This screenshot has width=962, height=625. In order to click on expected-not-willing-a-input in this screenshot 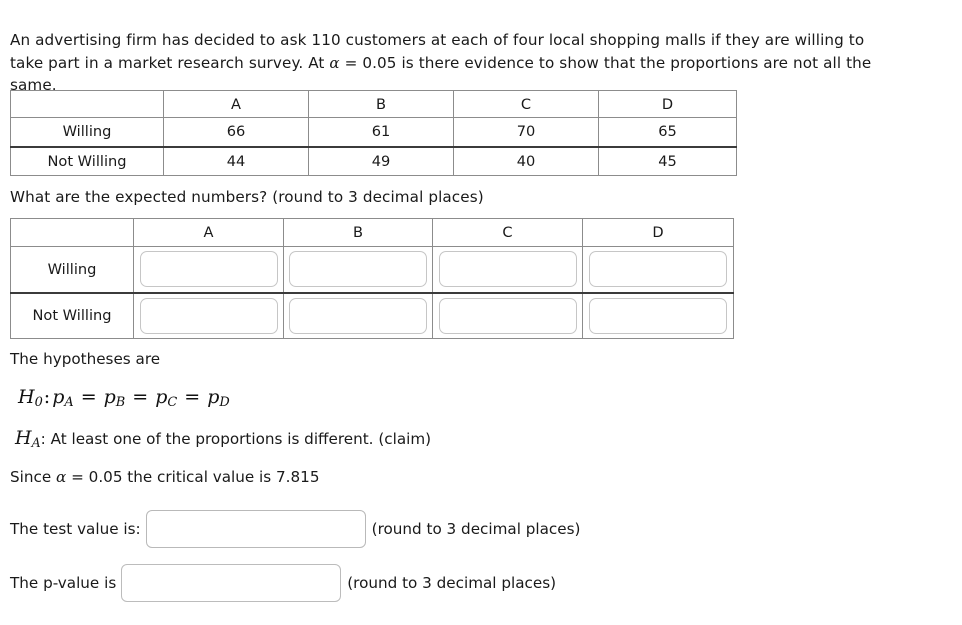, I will do `click(208, 315)`.